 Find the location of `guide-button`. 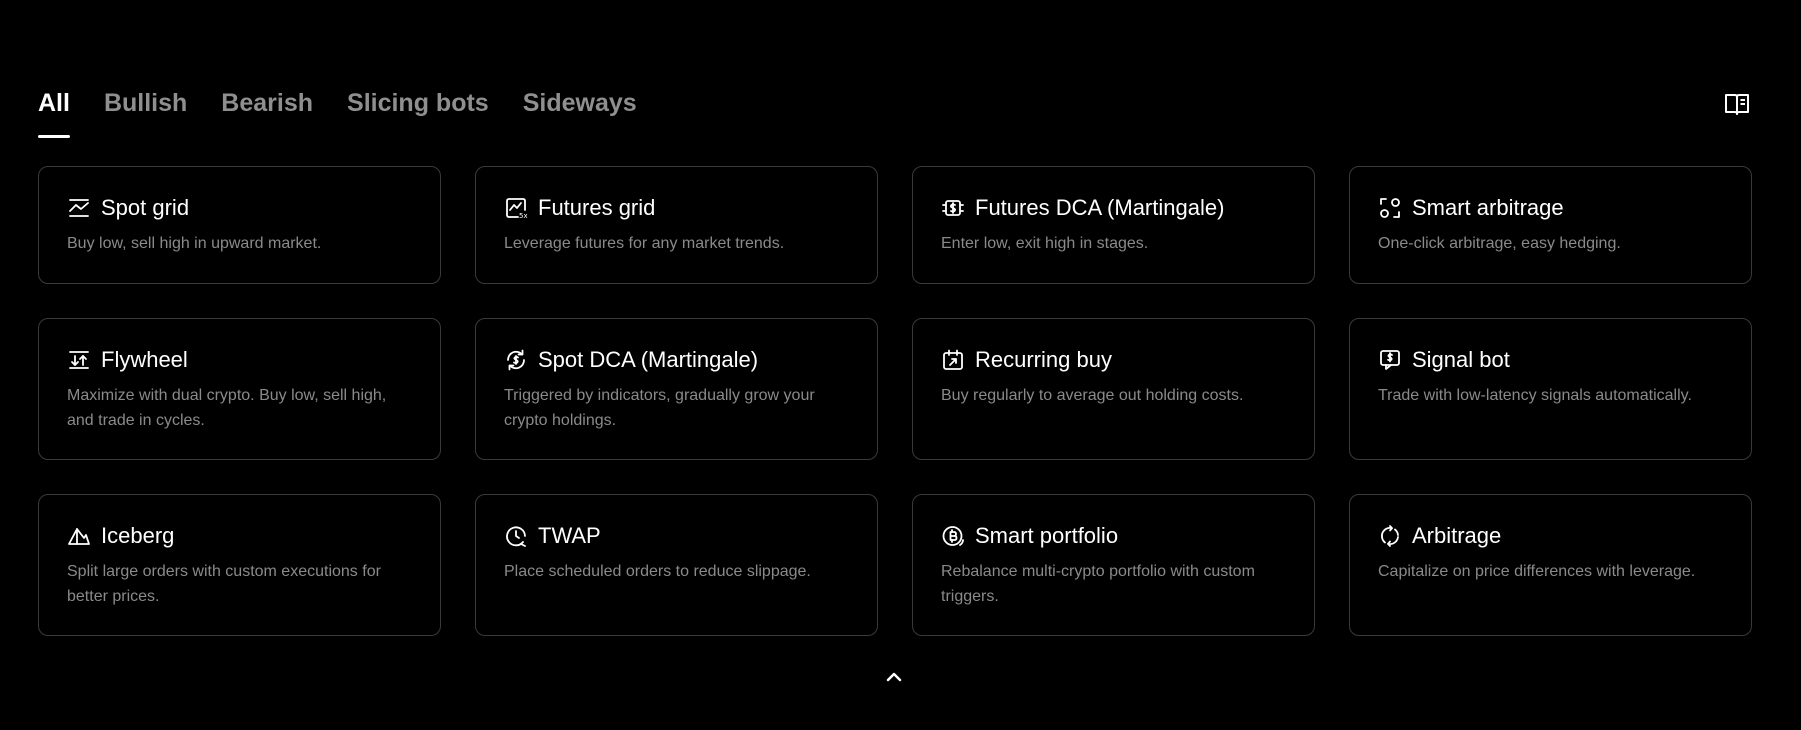

guide-button is located at coordinates (1737, 104).